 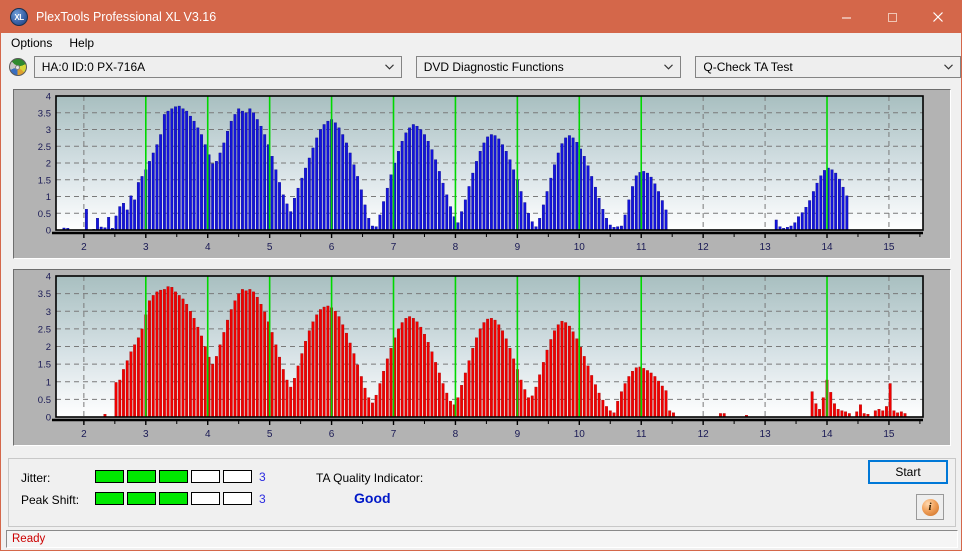 I want to click on function-select: DVD Diagnostic Functions, so click(x=548, y=67).